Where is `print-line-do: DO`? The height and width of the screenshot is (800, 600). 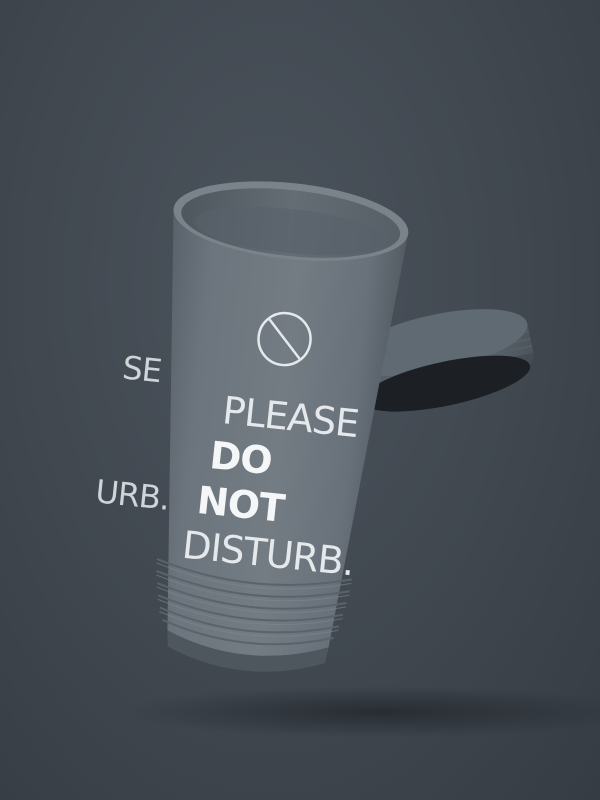
print-line-do: DO is located at coordinates (241, 458).